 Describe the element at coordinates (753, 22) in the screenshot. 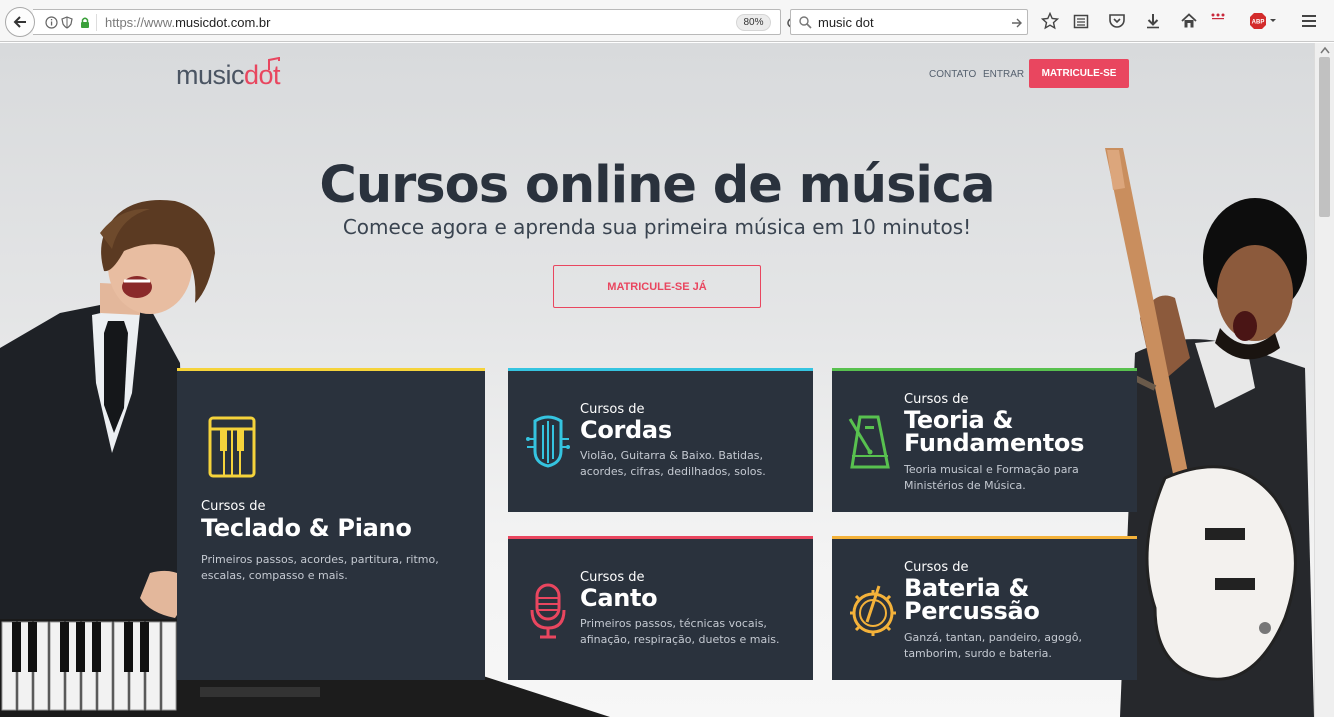

I see `zoom-level-badge: 80%` at that location.